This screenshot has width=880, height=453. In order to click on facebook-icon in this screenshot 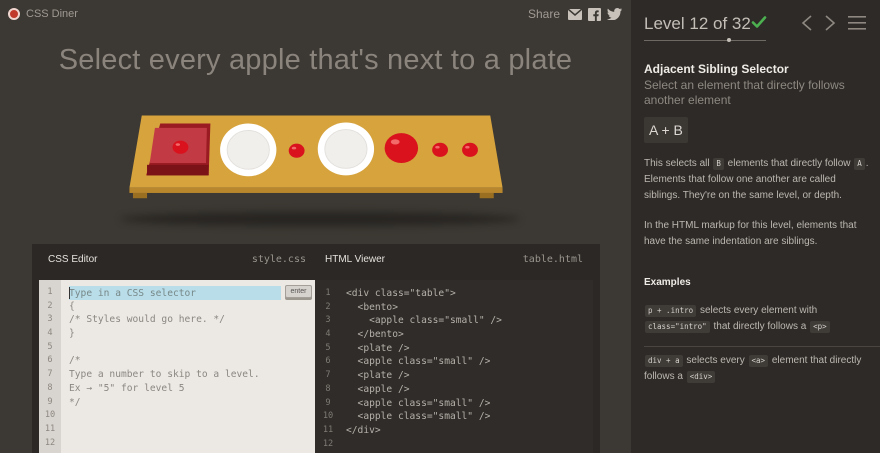, I will do `click(594, 14)`.